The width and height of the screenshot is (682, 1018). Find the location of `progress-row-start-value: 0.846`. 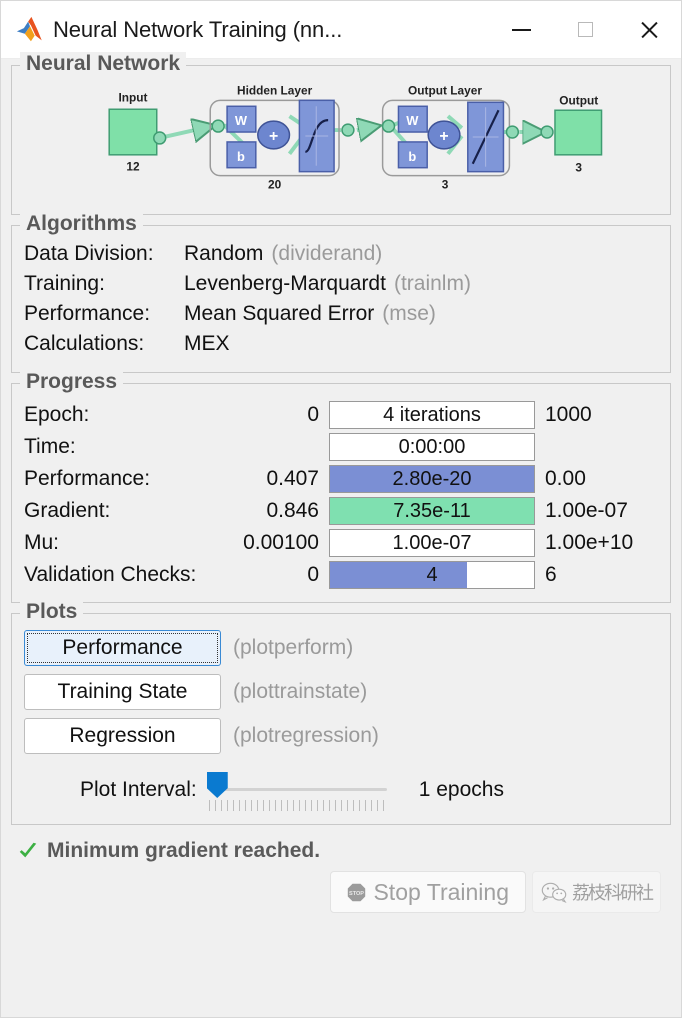

progress-row-start-value: 0.846 is located at coordinates (292, 510).